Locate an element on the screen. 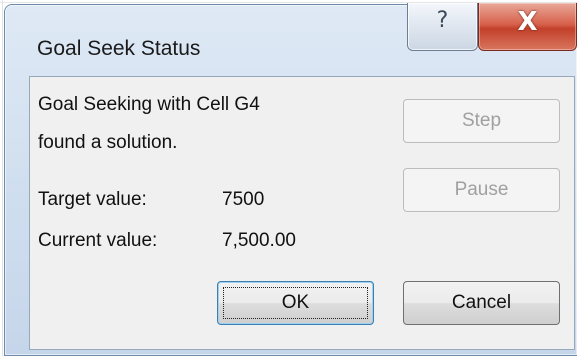 The height and width of the screenshot is (356, 577). ok-button: OK is located at coordinates (295, 303).